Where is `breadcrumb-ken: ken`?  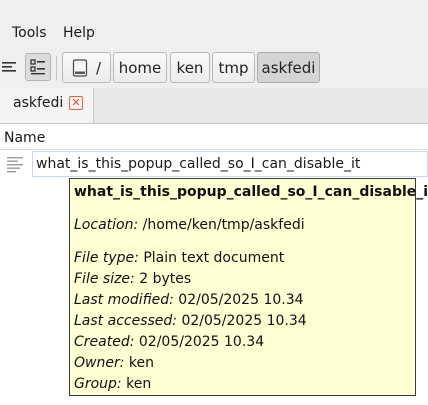
breadcrumb-ken: ken is located at coordinates (190, 67).